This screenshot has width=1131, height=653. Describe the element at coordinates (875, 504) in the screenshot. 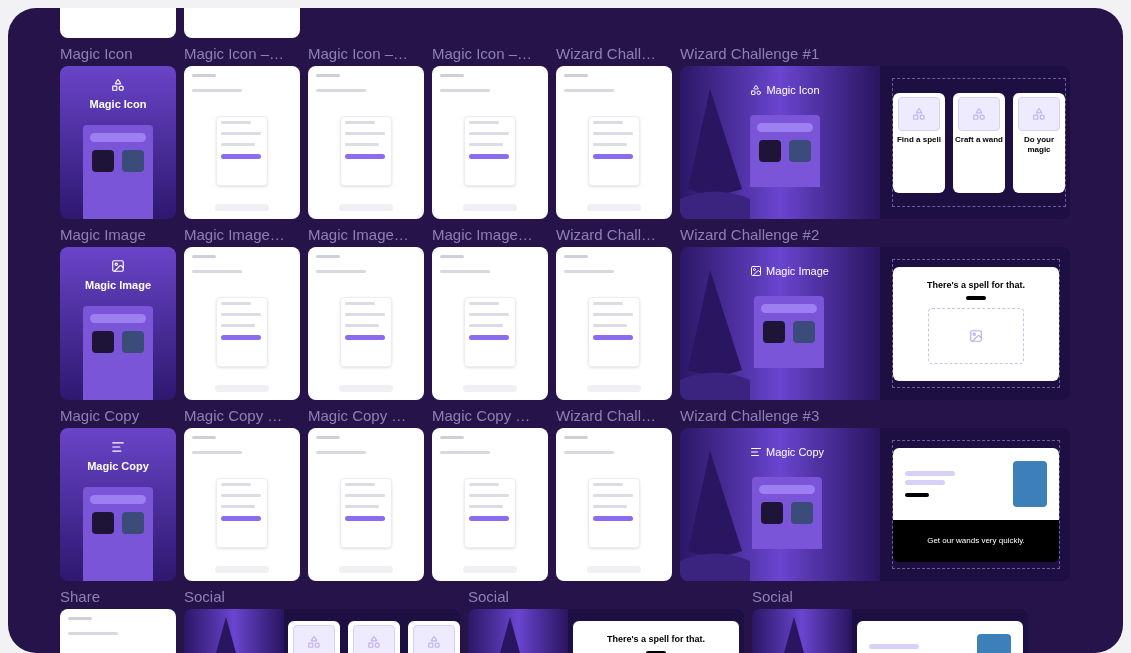

I see `challenge-banner: Magic Copy Get our wands very quickly.` at that location.